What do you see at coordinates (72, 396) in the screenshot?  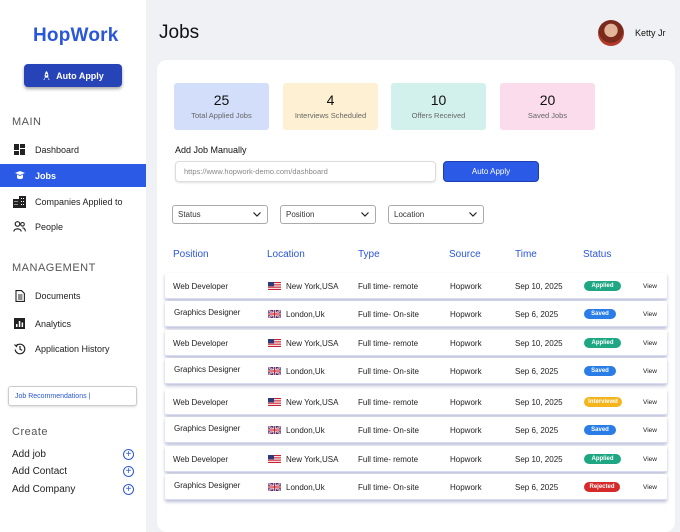 I see `job-recommendations-input: Job Recommendations |` at bounding box center [72, 396].